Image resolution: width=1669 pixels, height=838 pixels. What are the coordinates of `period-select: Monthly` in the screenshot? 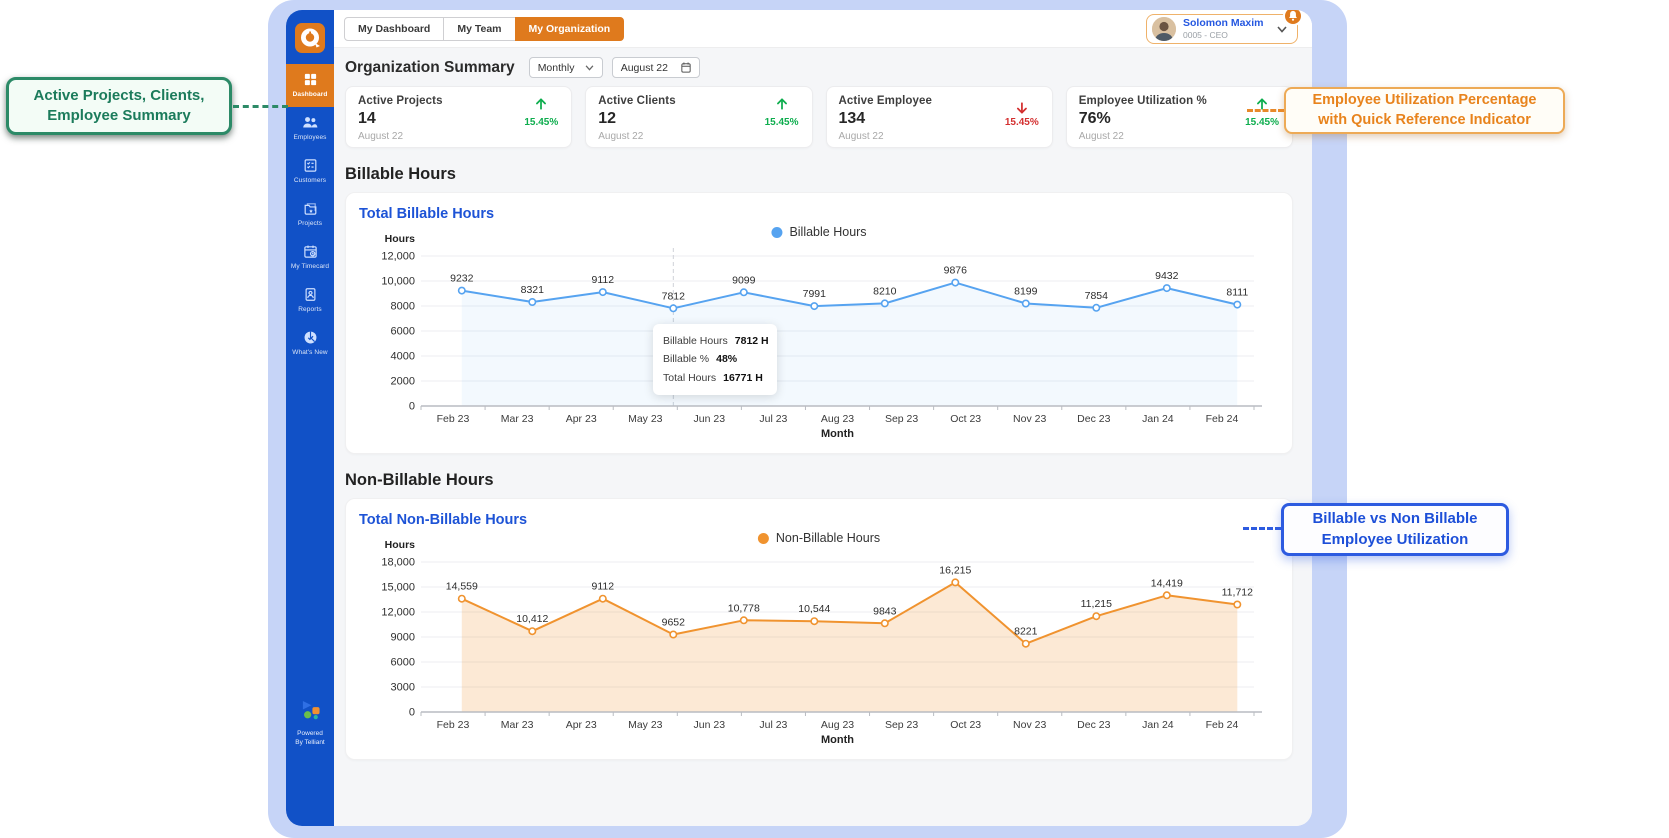 It's located at (565, 67).